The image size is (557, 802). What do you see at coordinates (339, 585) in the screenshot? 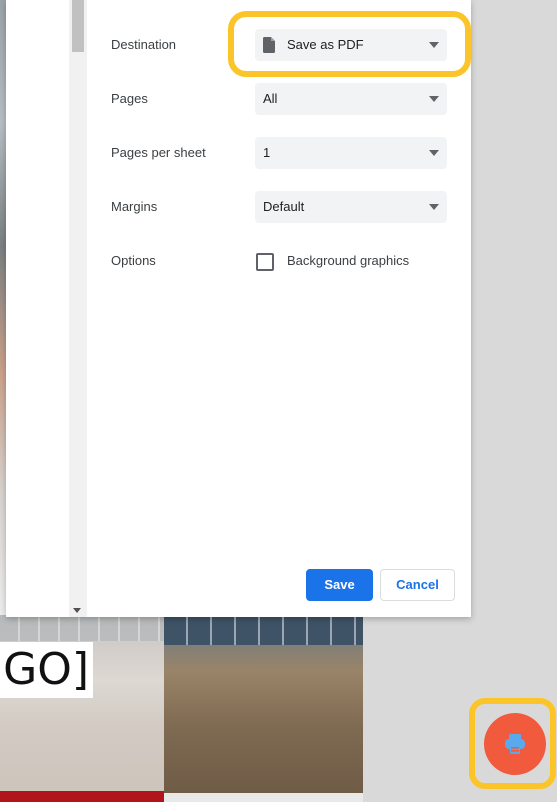
I see `save-button: Save` at bounding box center [339, 585].